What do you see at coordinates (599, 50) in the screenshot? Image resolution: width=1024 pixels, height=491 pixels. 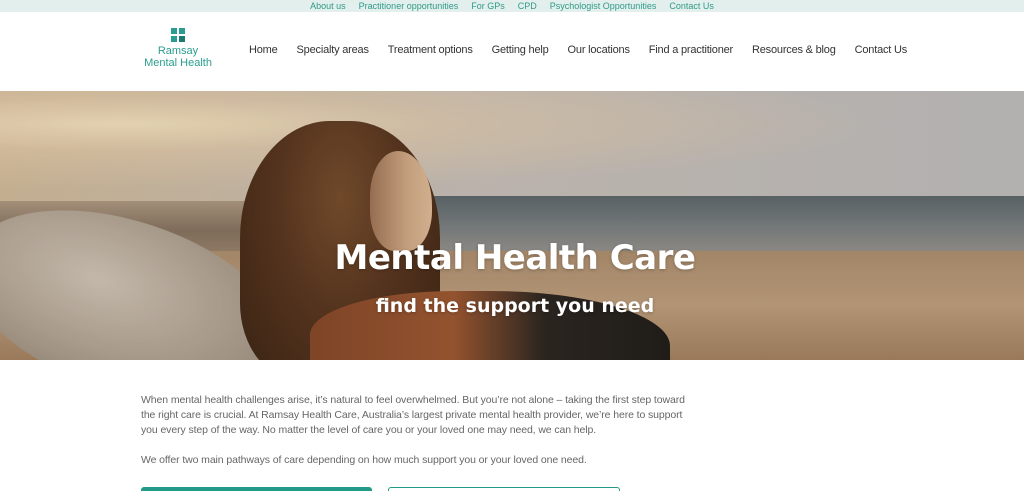 I see `nav-our-locations: Our locations` at bounding box center [599, 50].